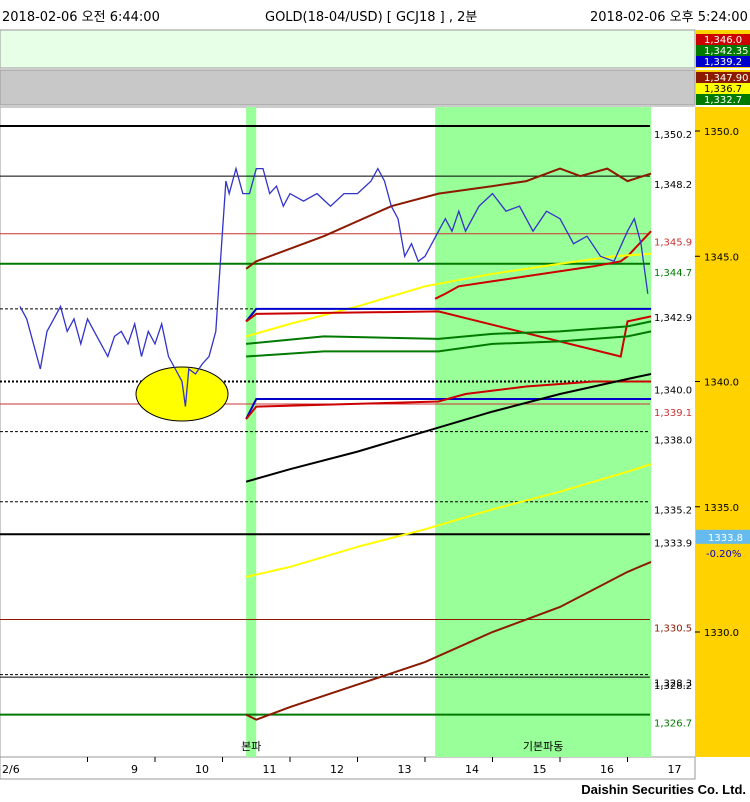  I want to click on x-tick-label-5: 13, so click(405, 769).